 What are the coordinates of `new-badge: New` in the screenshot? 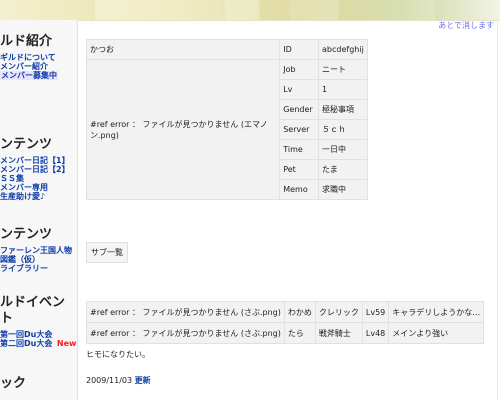 It's located at (66, 343).